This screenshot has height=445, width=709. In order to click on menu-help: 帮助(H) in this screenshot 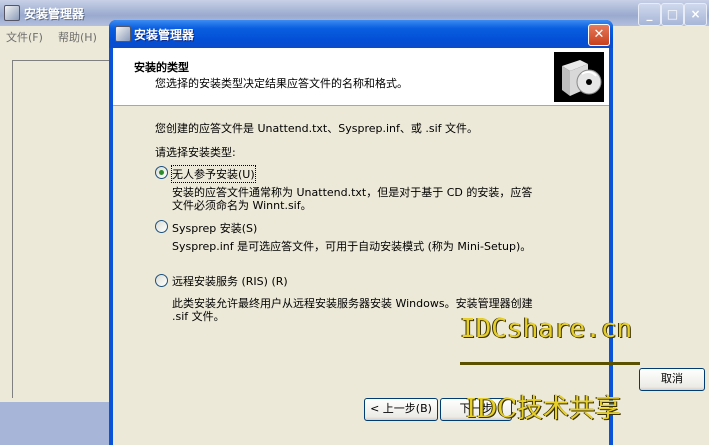, I will do `click(77, 37)`.